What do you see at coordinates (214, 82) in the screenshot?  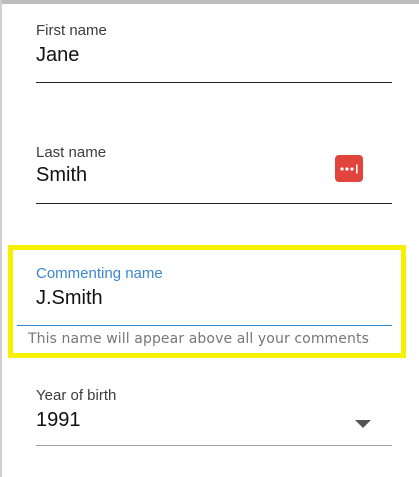 I see `first-name-underline` at bounding box center [214, 82].